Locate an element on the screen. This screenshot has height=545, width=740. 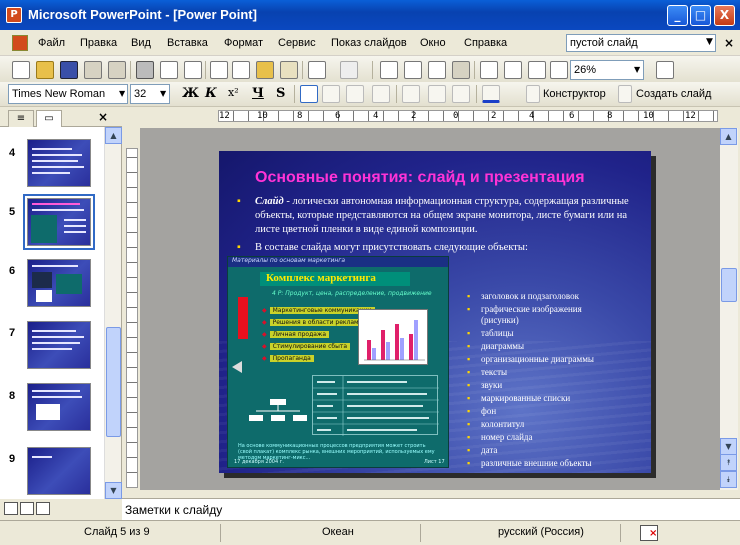
list-item: организационные диаграммы is located at coordinates (542, 359).